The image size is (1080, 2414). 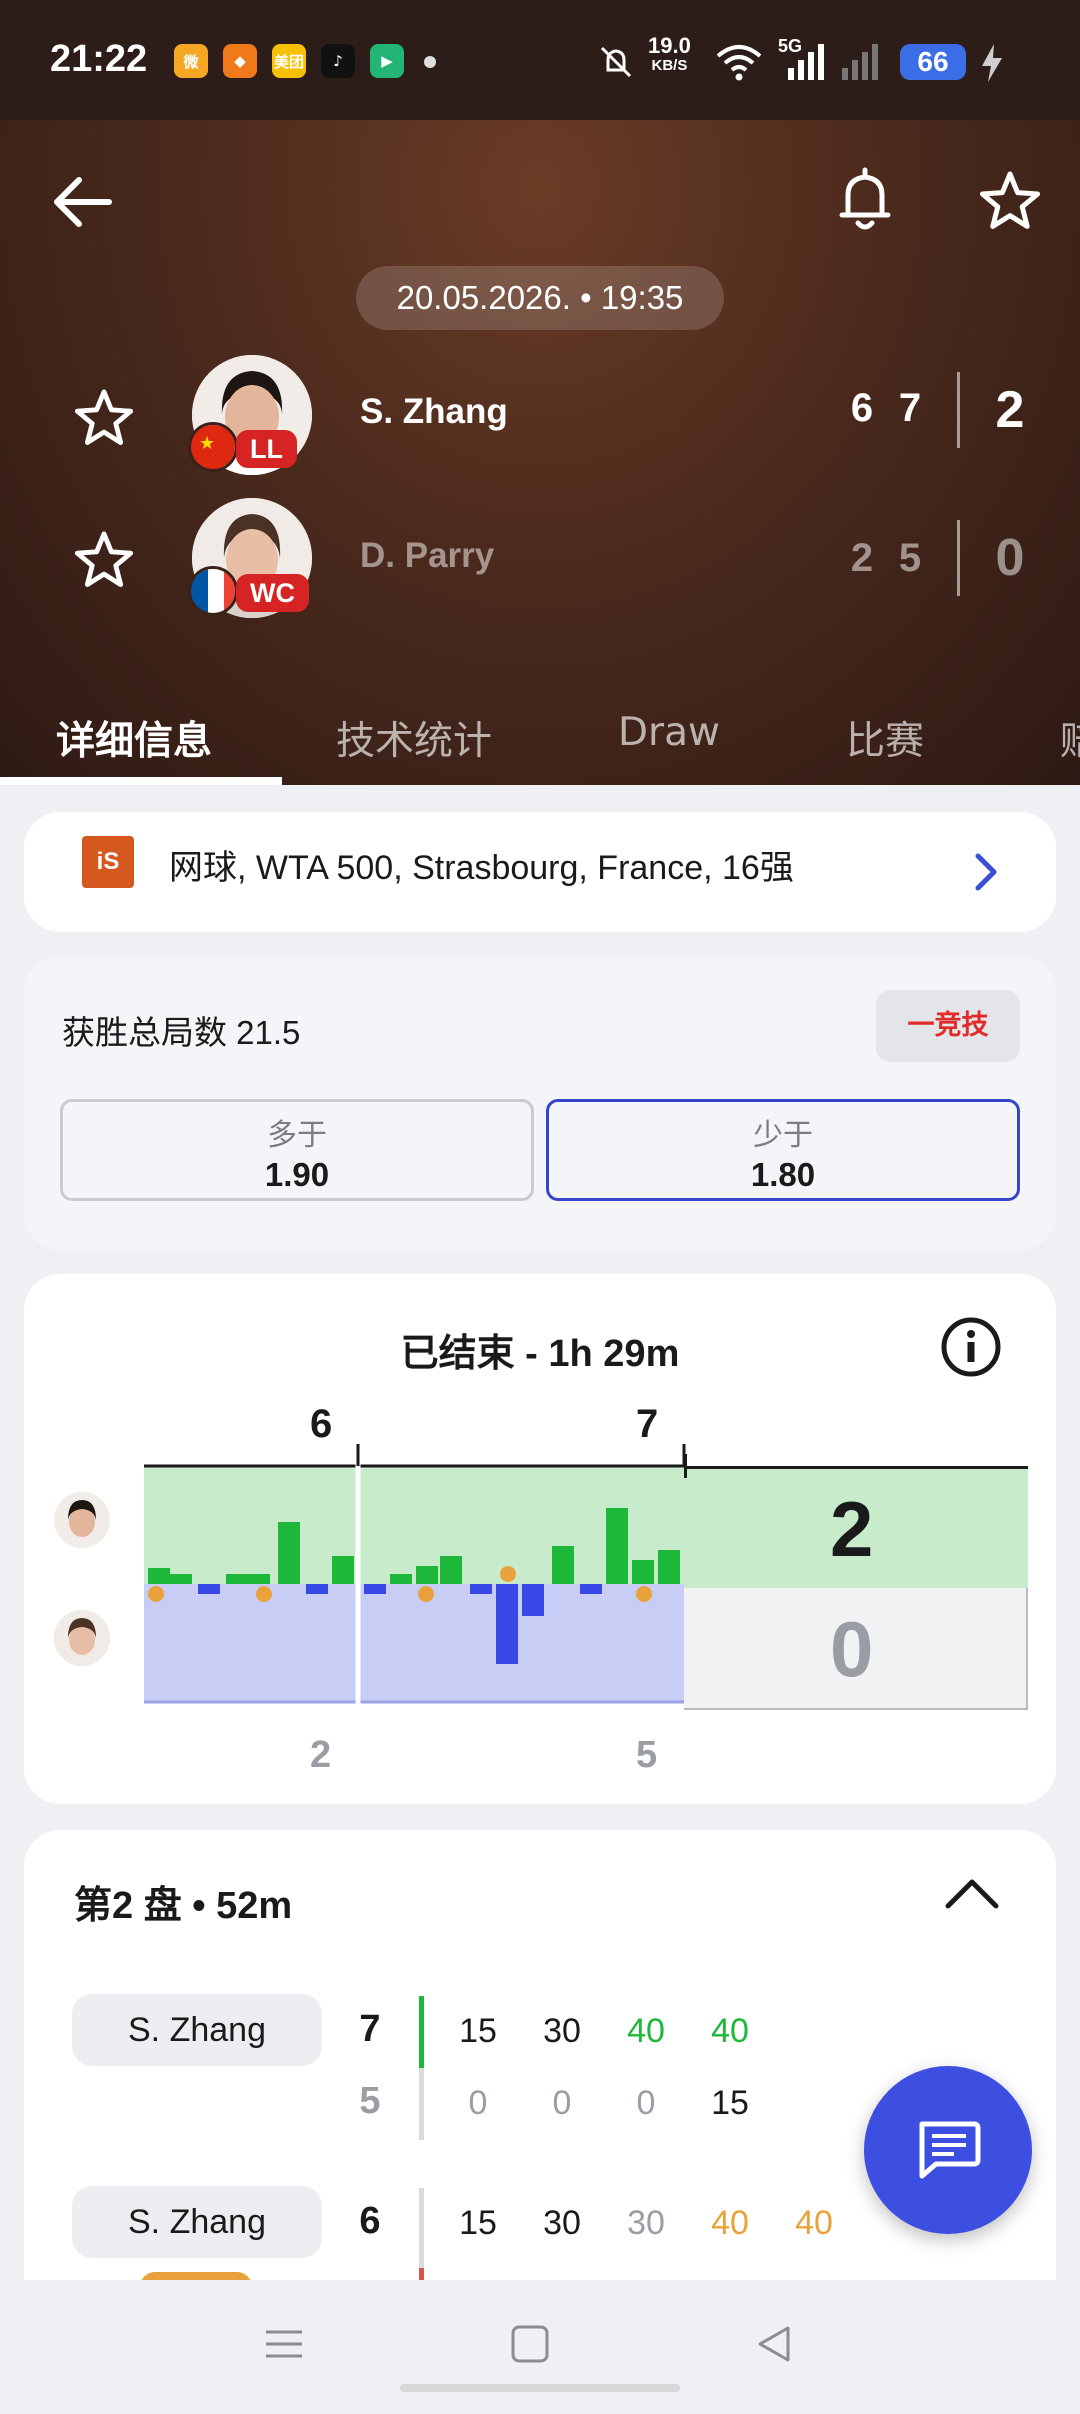 What do you see at coordinates (421, 2104) in the screenshot?
I see `game-bar` at bounding box center [421, 2104].